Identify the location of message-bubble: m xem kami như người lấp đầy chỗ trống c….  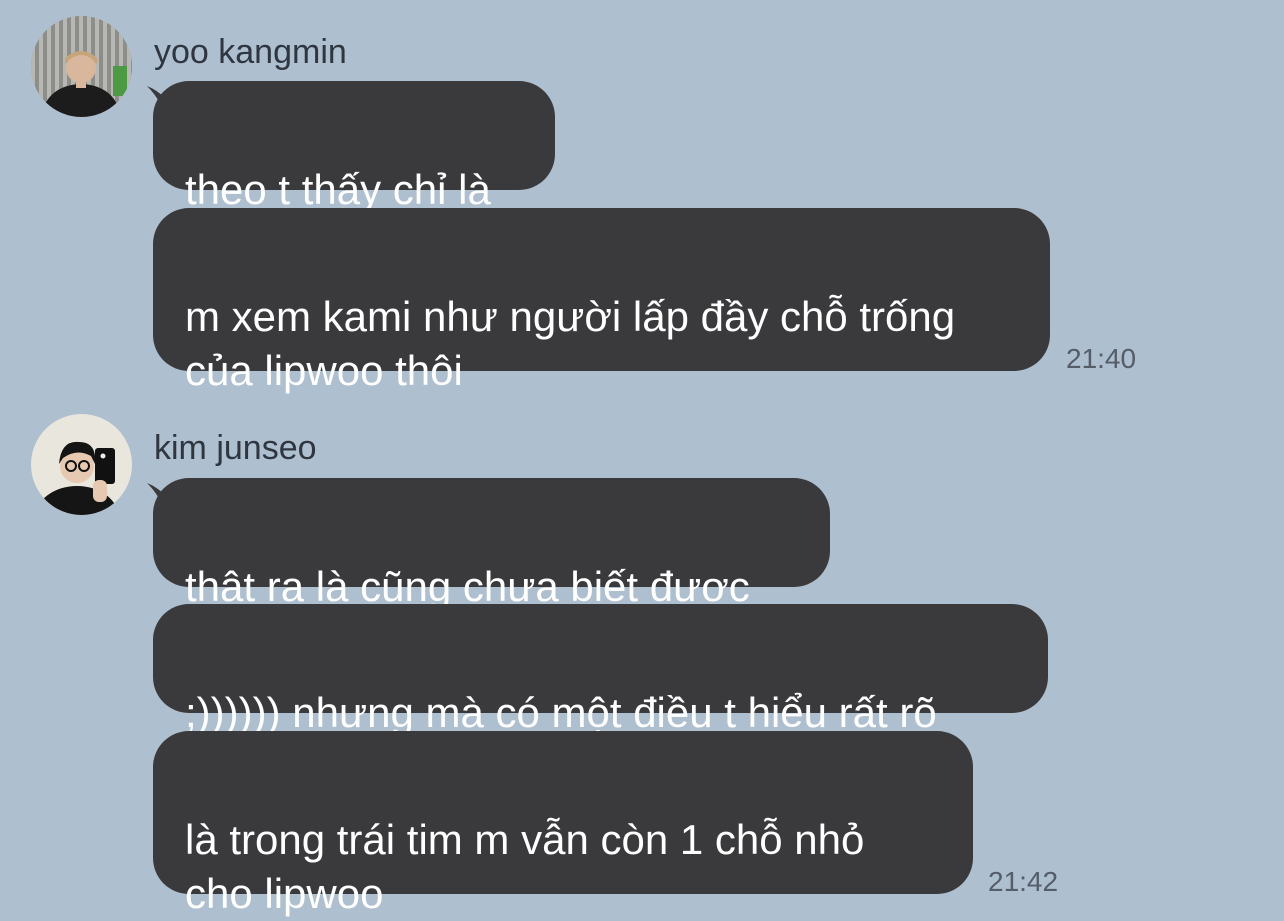
(601, 301).